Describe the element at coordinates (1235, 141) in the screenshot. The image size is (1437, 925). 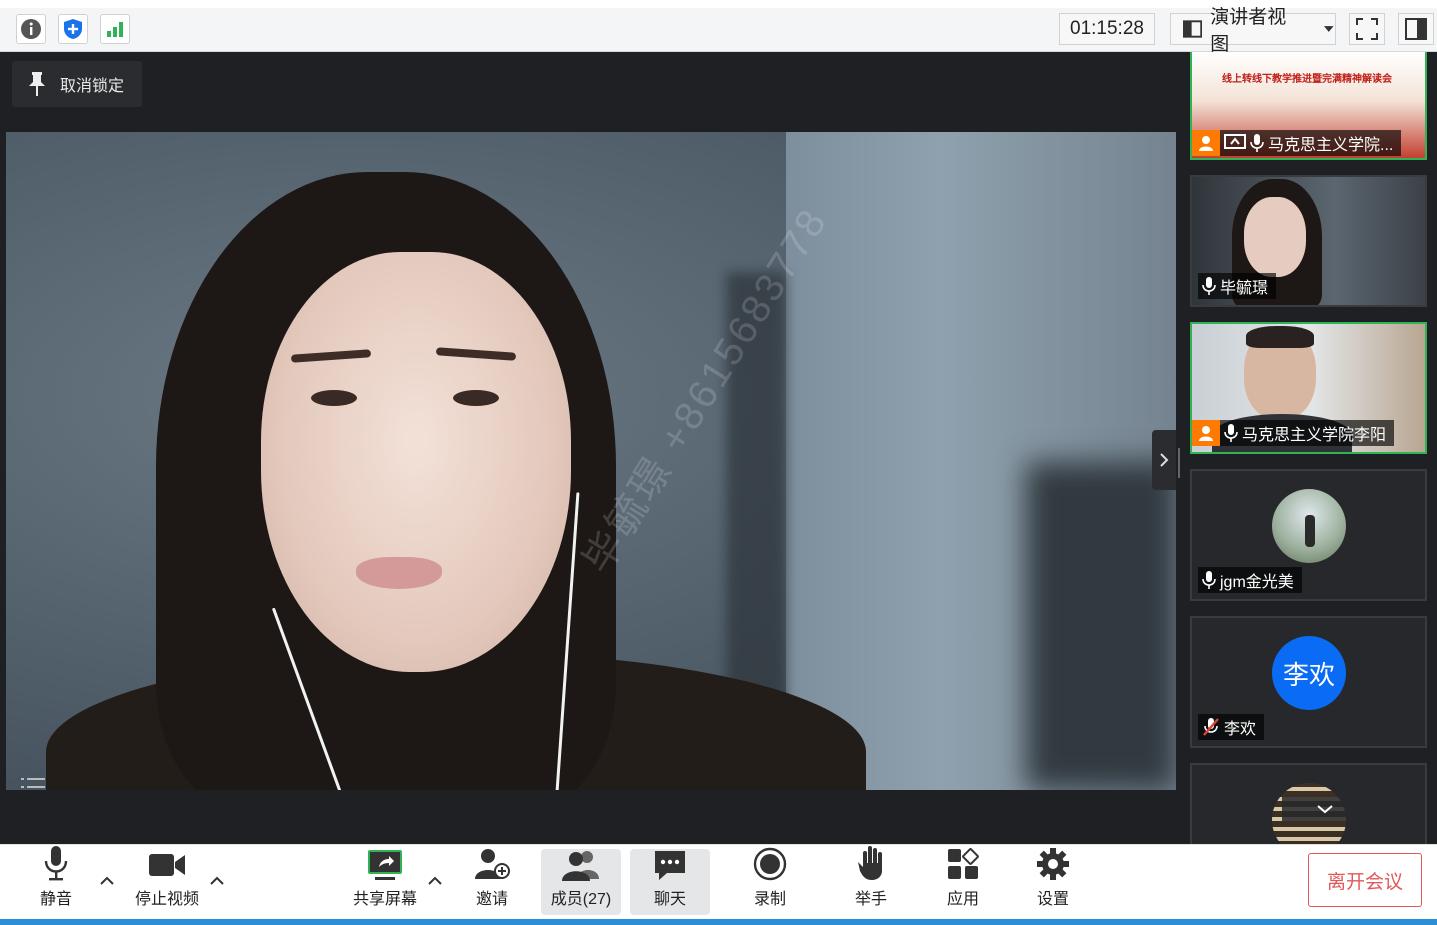
I see `screen-share-icon` at that location.